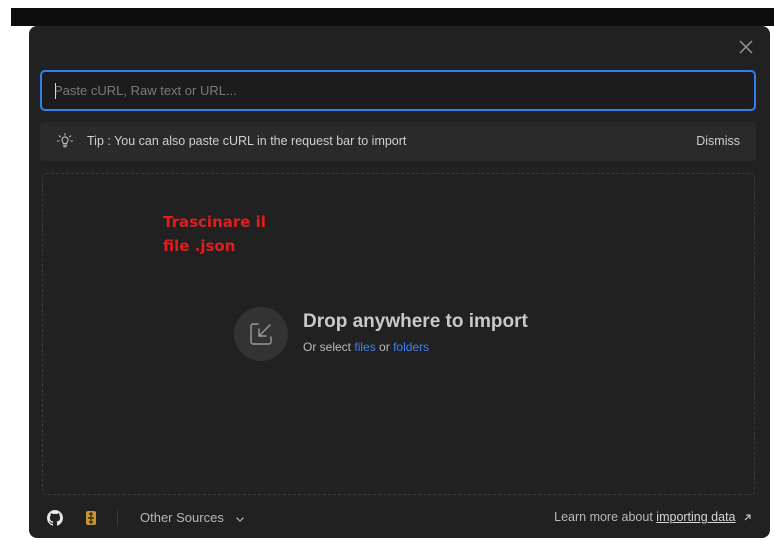 The image size is (774, 540). Describe the element at coordinates (603, 517) in the screenshot. I see `learn-more-prefix: Learn more about` at that location.